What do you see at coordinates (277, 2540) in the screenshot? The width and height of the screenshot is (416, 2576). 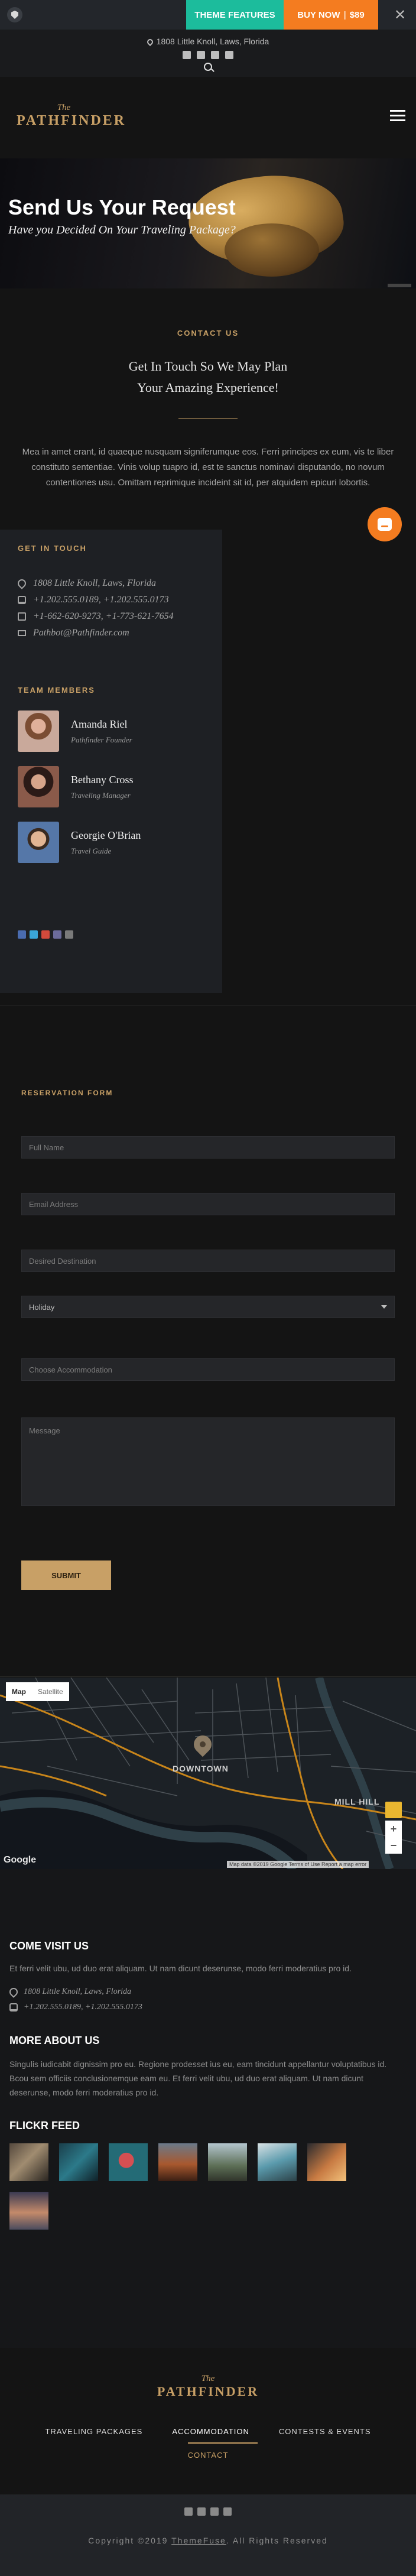 I see `copyright-suffix: . All Rights Reserved` at bounding box center [277, 2540].